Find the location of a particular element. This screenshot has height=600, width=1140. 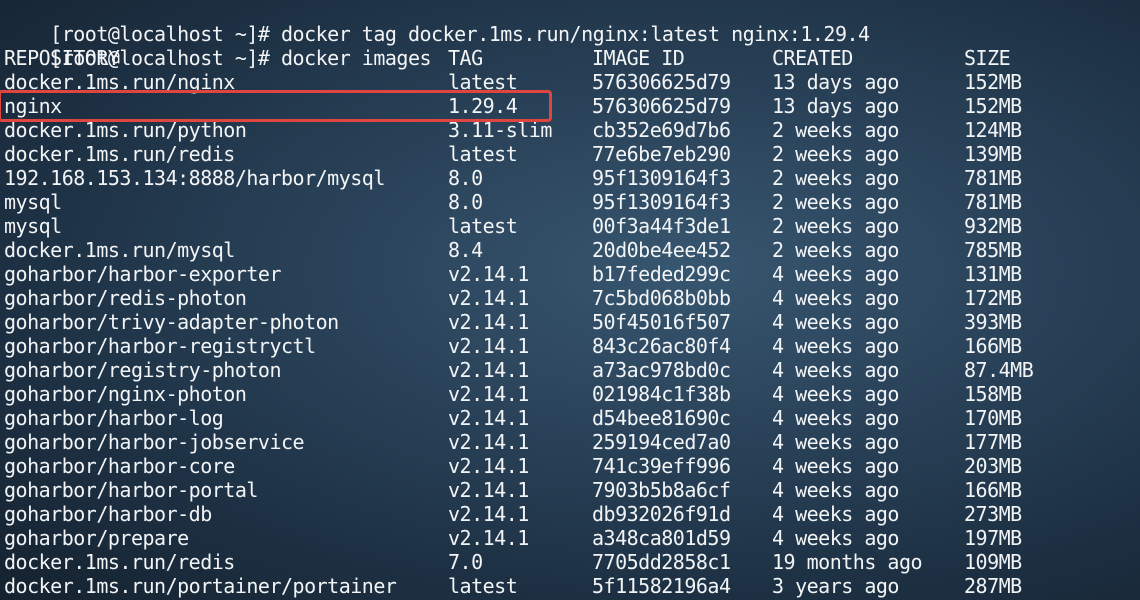

cell-image-id: 7c5bd068b0bb is located at coordinates (661, 298).